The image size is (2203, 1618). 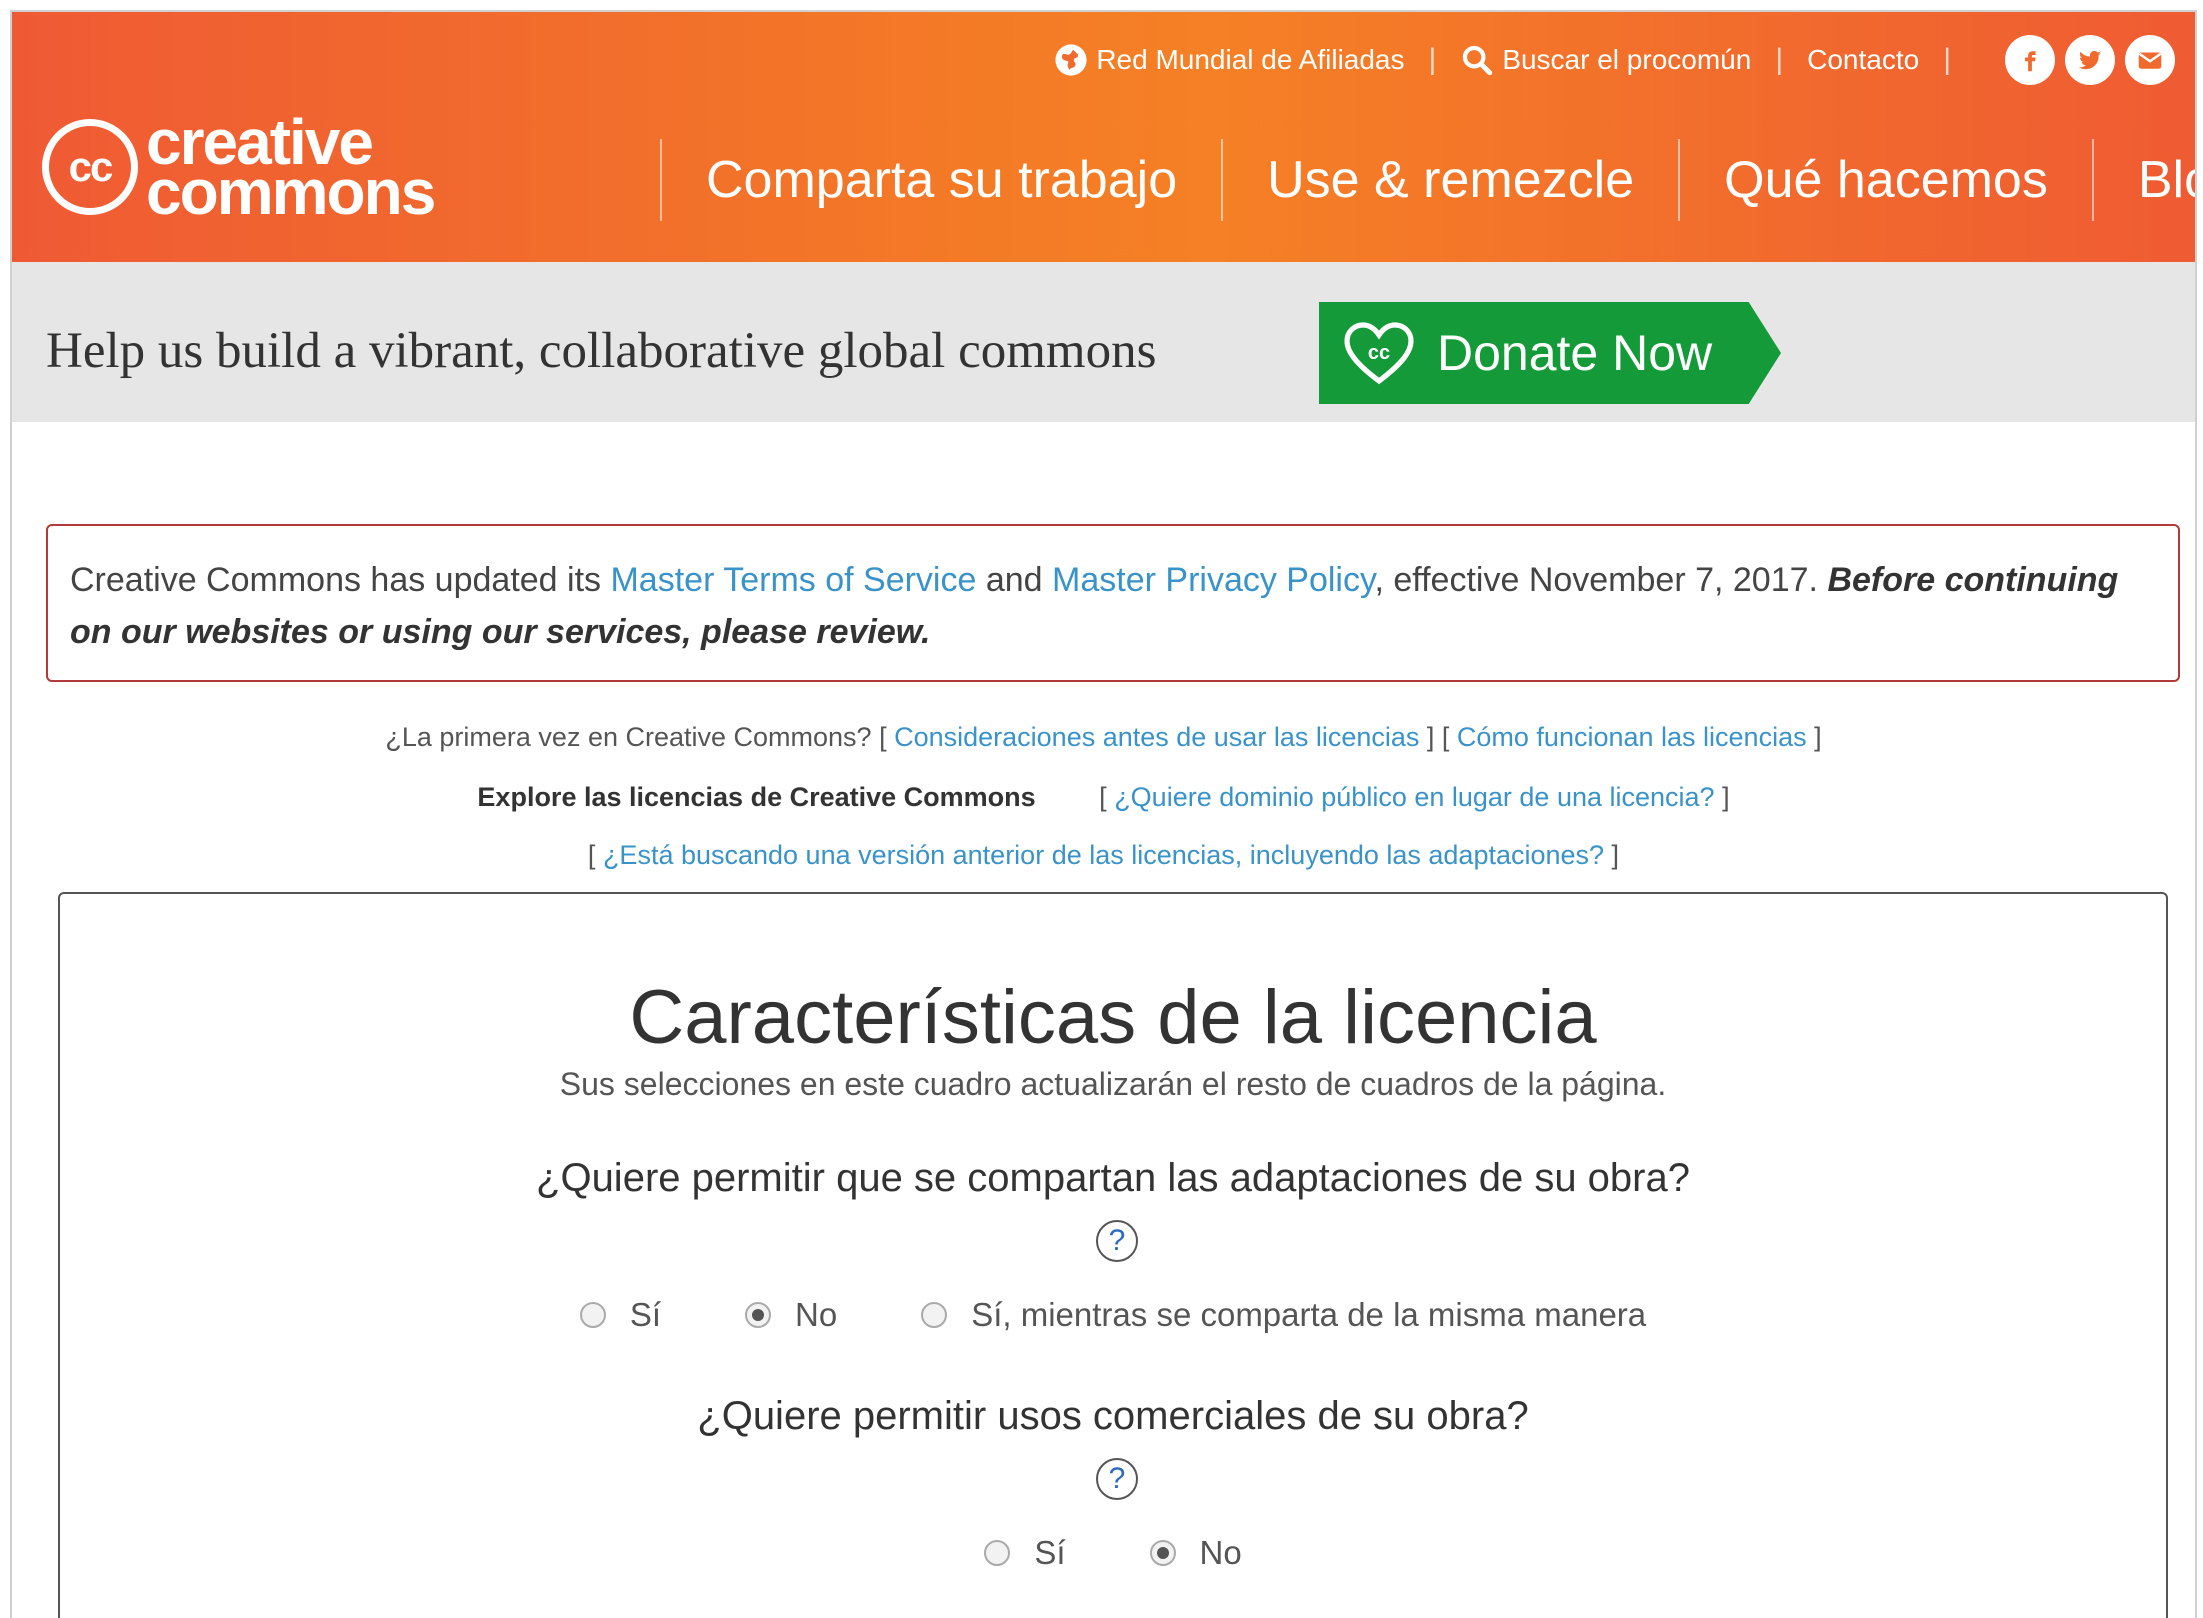 I want to click on notice-text-post: , effective November 7, 2017., so click(x=1601, y=580).